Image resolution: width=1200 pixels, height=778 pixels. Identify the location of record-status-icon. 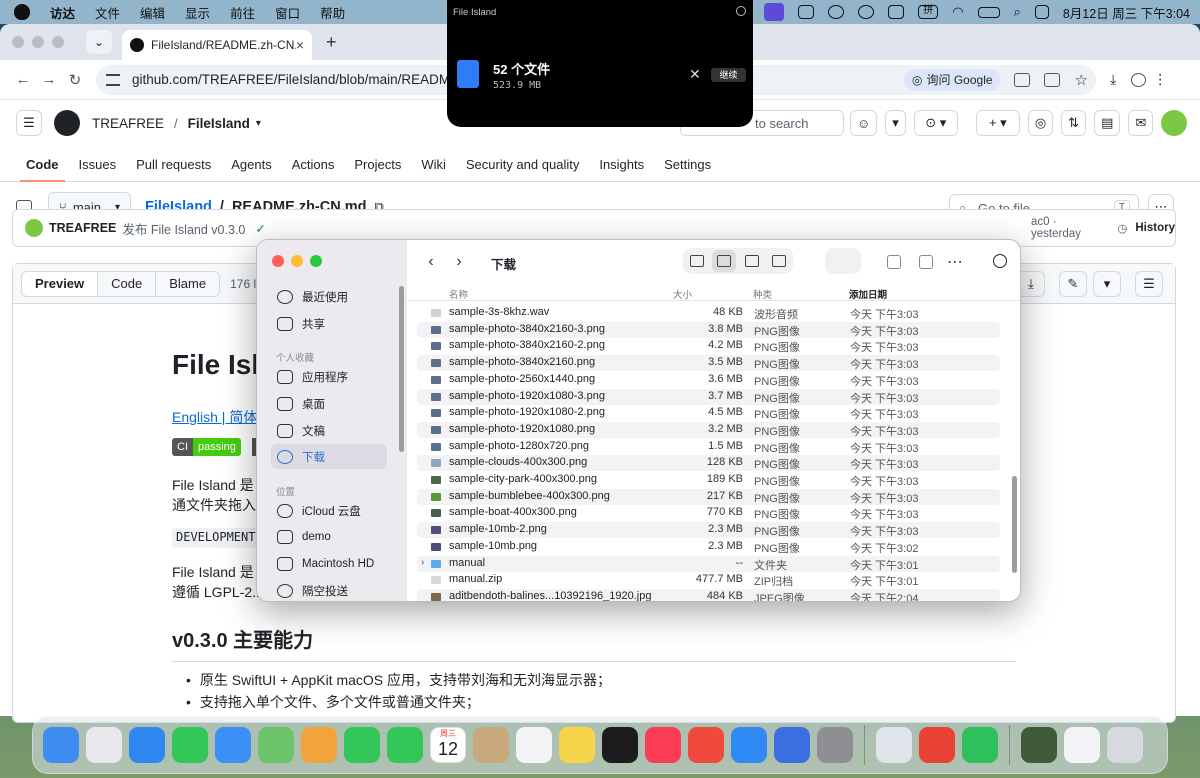
(836, 12).